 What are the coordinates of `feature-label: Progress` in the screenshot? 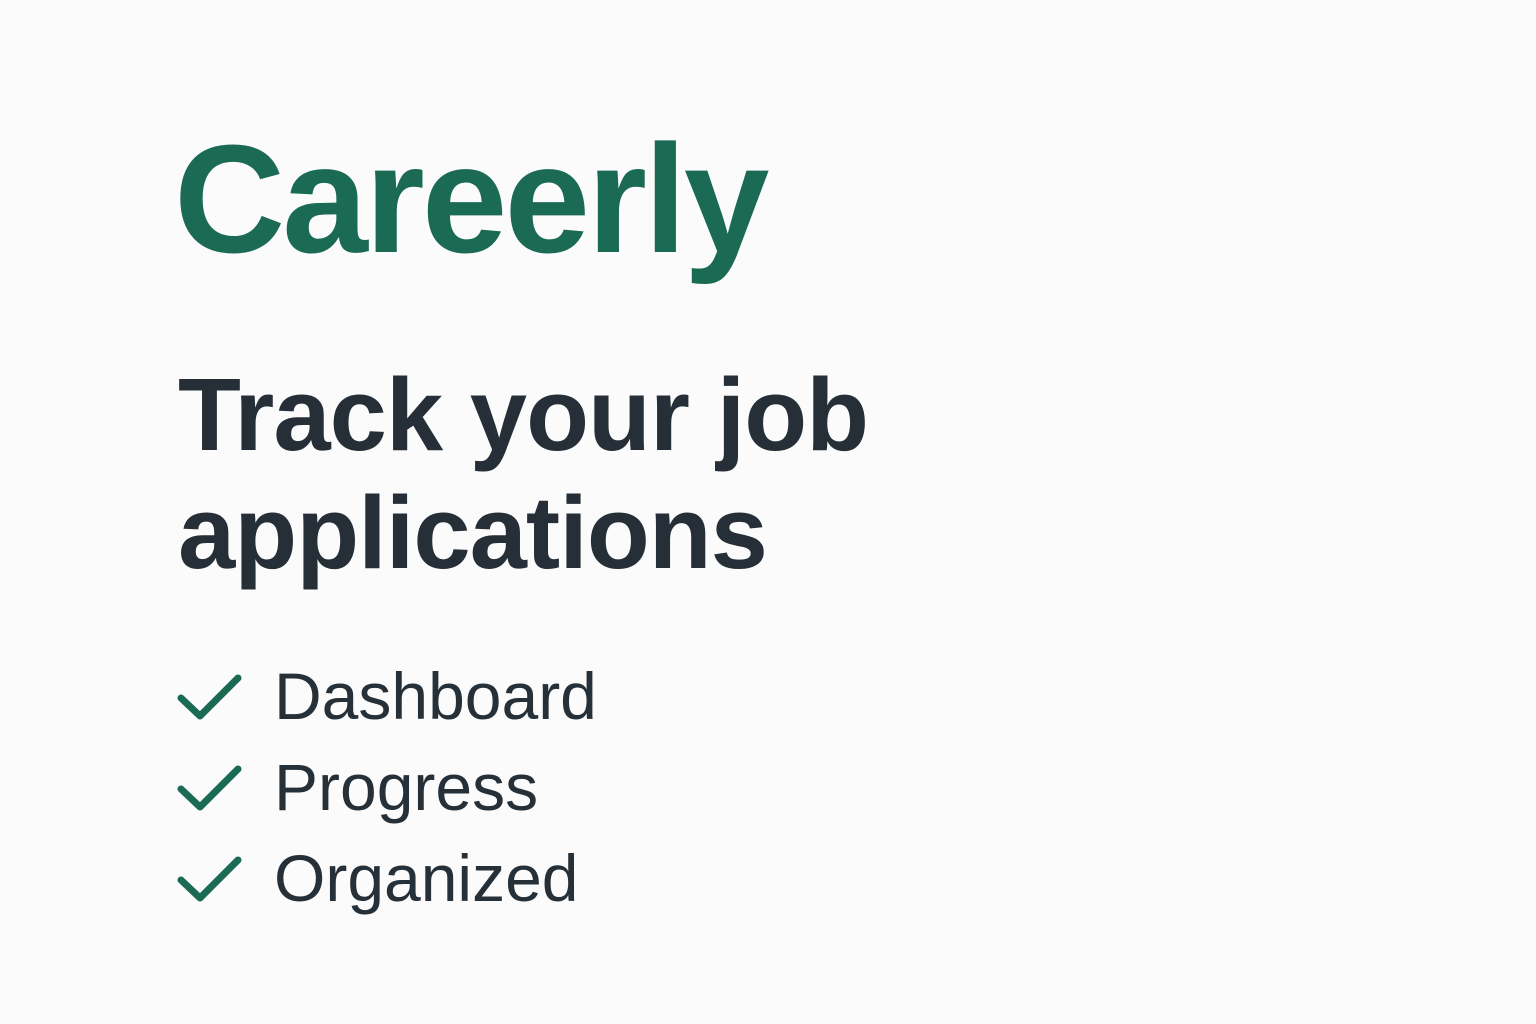 It's located at (406, 786).